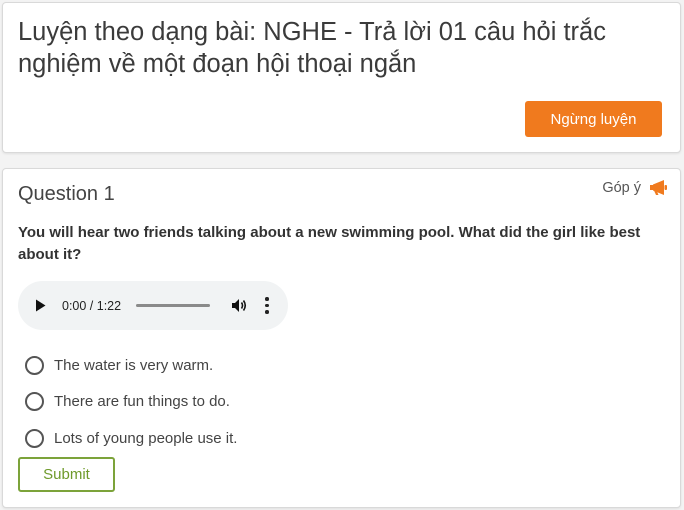  Describe the element at coordinates (593, 119) in the screenshot. I see `stop-practice-button: Ngừng luyện` at that location.